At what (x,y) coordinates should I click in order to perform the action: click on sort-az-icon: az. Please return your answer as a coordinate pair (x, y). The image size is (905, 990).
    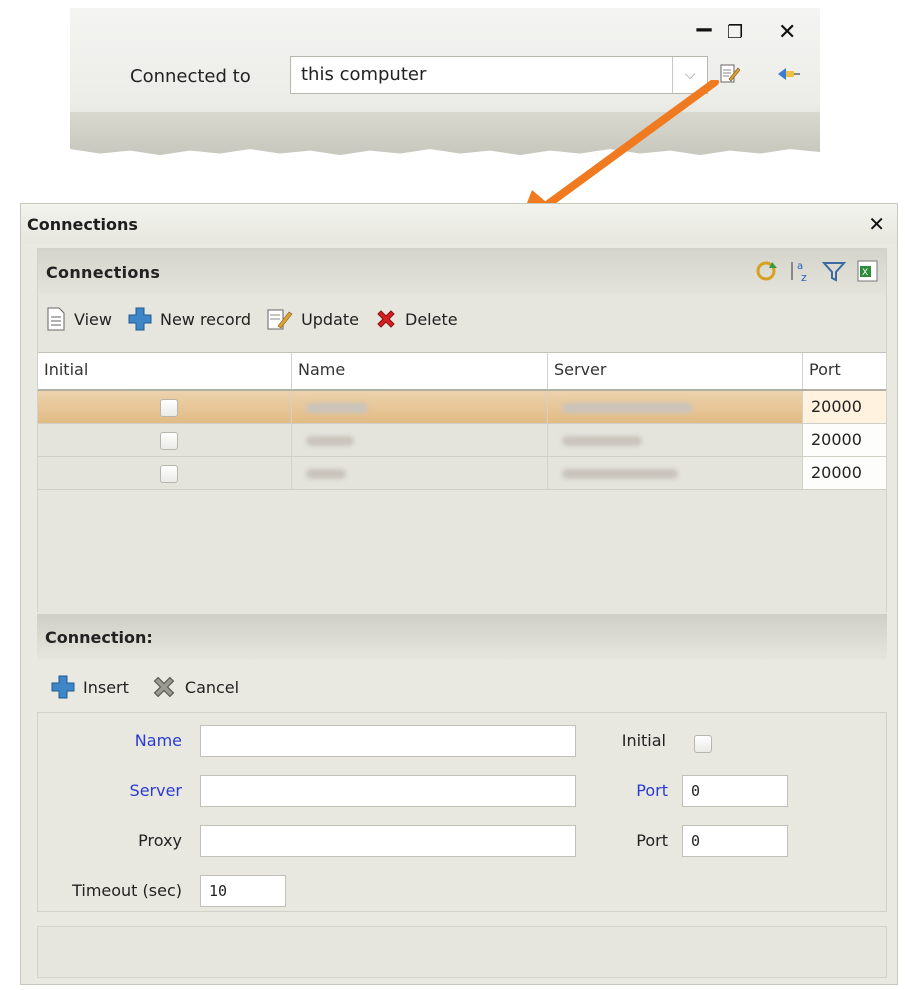
    Looking at the image, I should click on (800, 271).